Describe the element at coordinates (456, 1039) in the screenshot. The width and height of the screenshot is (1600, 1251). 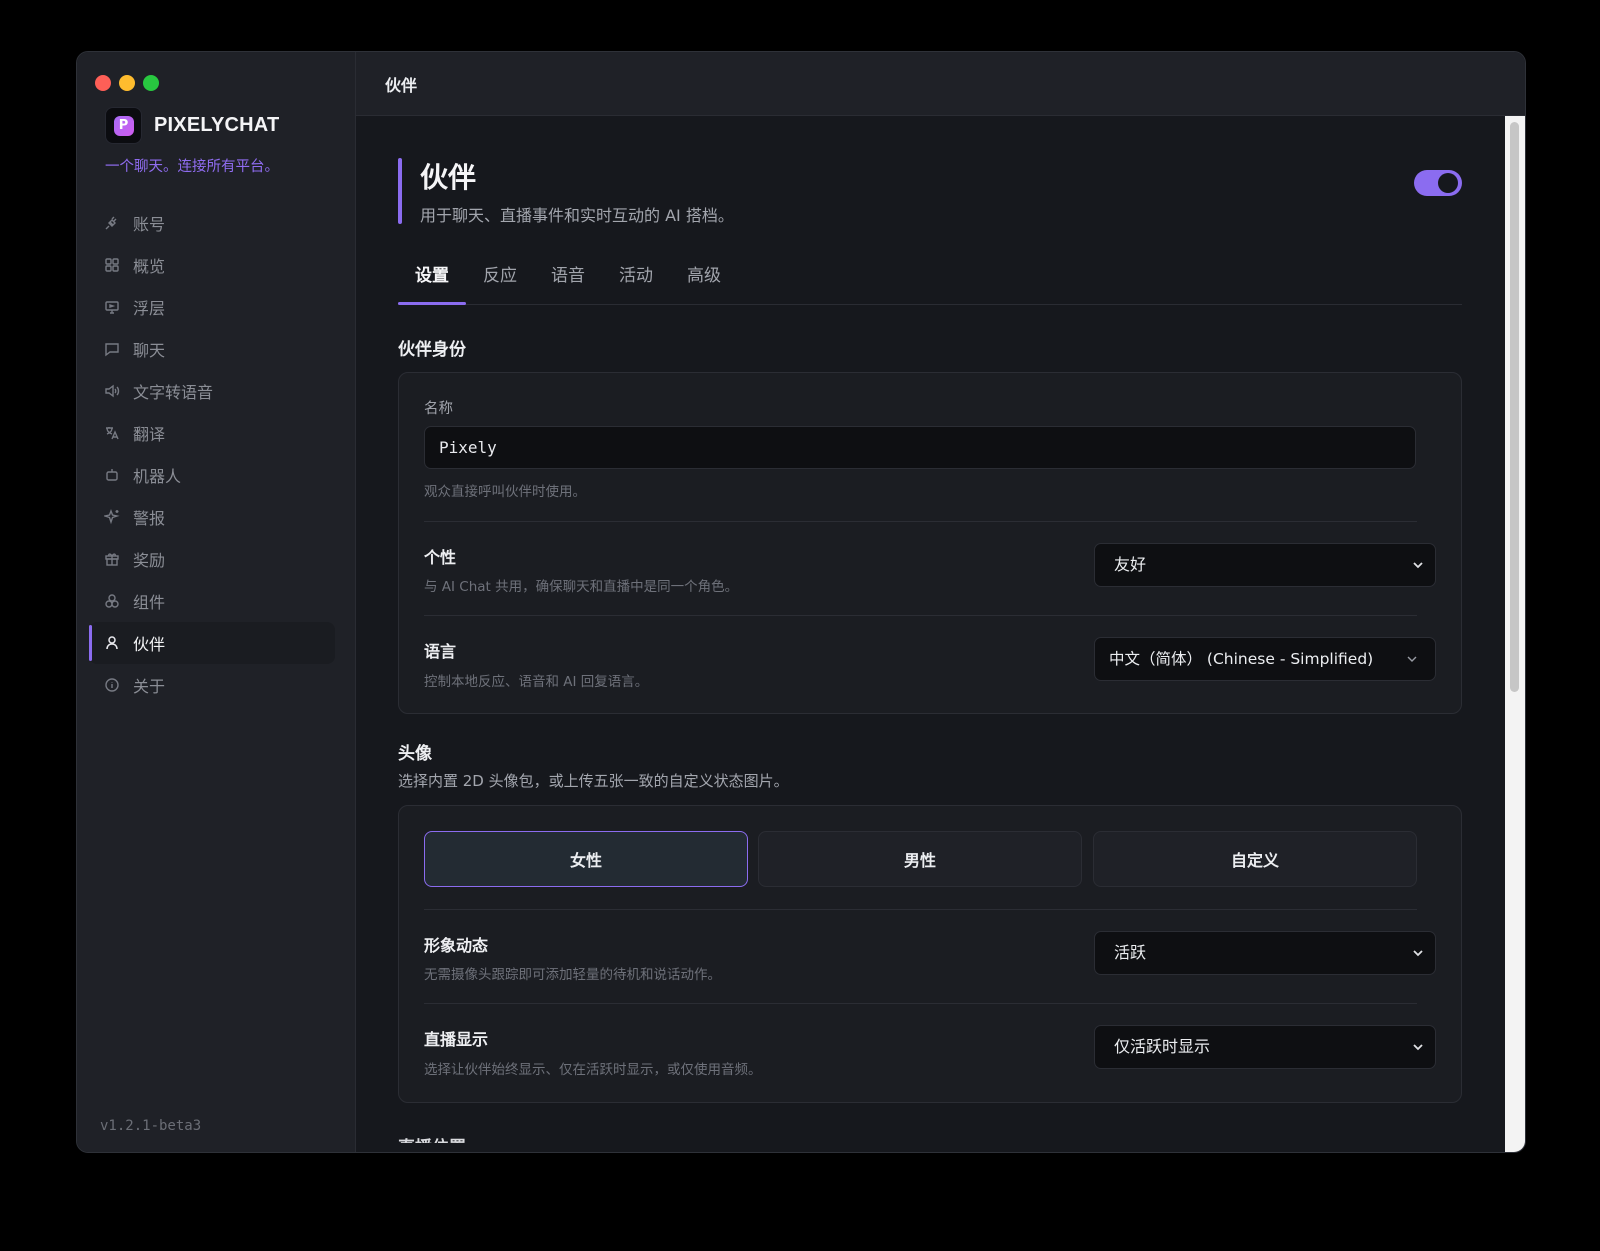
I see `stream-display-title: 直播显示` at that location.